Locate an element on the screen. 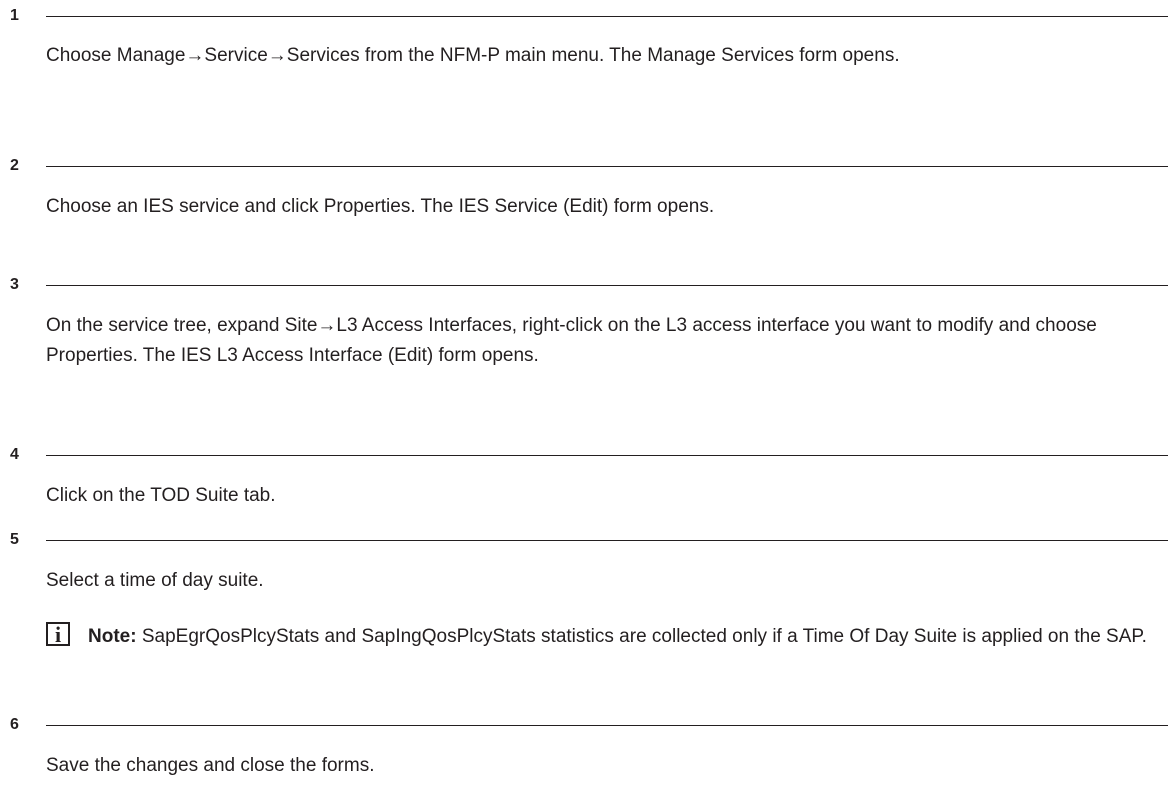  step-text: Save the changes and close the forms. is located at coordinates (210, 765).